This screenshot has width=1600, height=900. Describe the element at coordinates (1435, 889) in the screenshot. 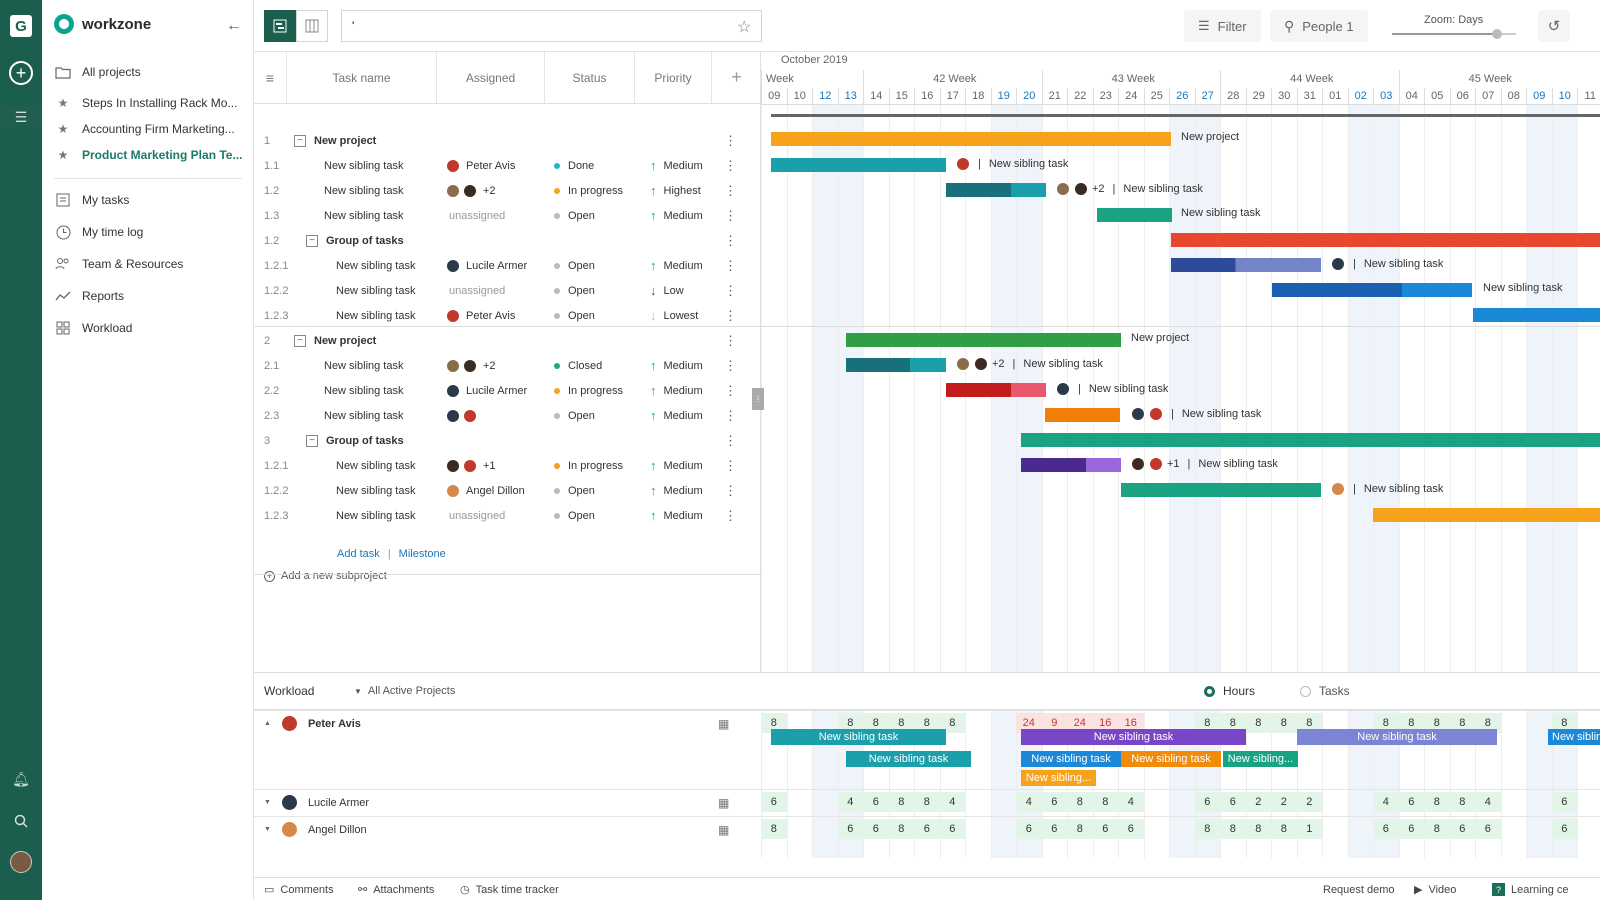

I see `video-button: ▶ Video` at that location.